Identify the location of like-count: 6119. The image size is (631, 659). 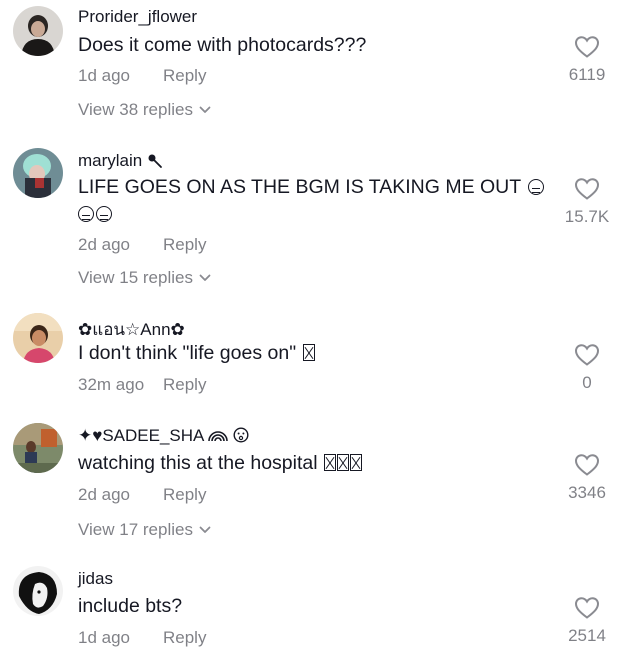
(587, 74).